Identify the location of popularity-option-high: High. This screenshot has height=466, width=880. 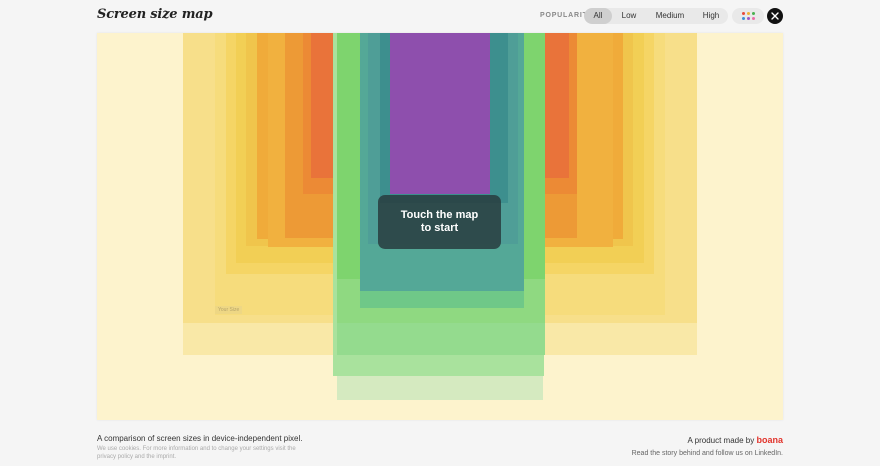
(711, 16).